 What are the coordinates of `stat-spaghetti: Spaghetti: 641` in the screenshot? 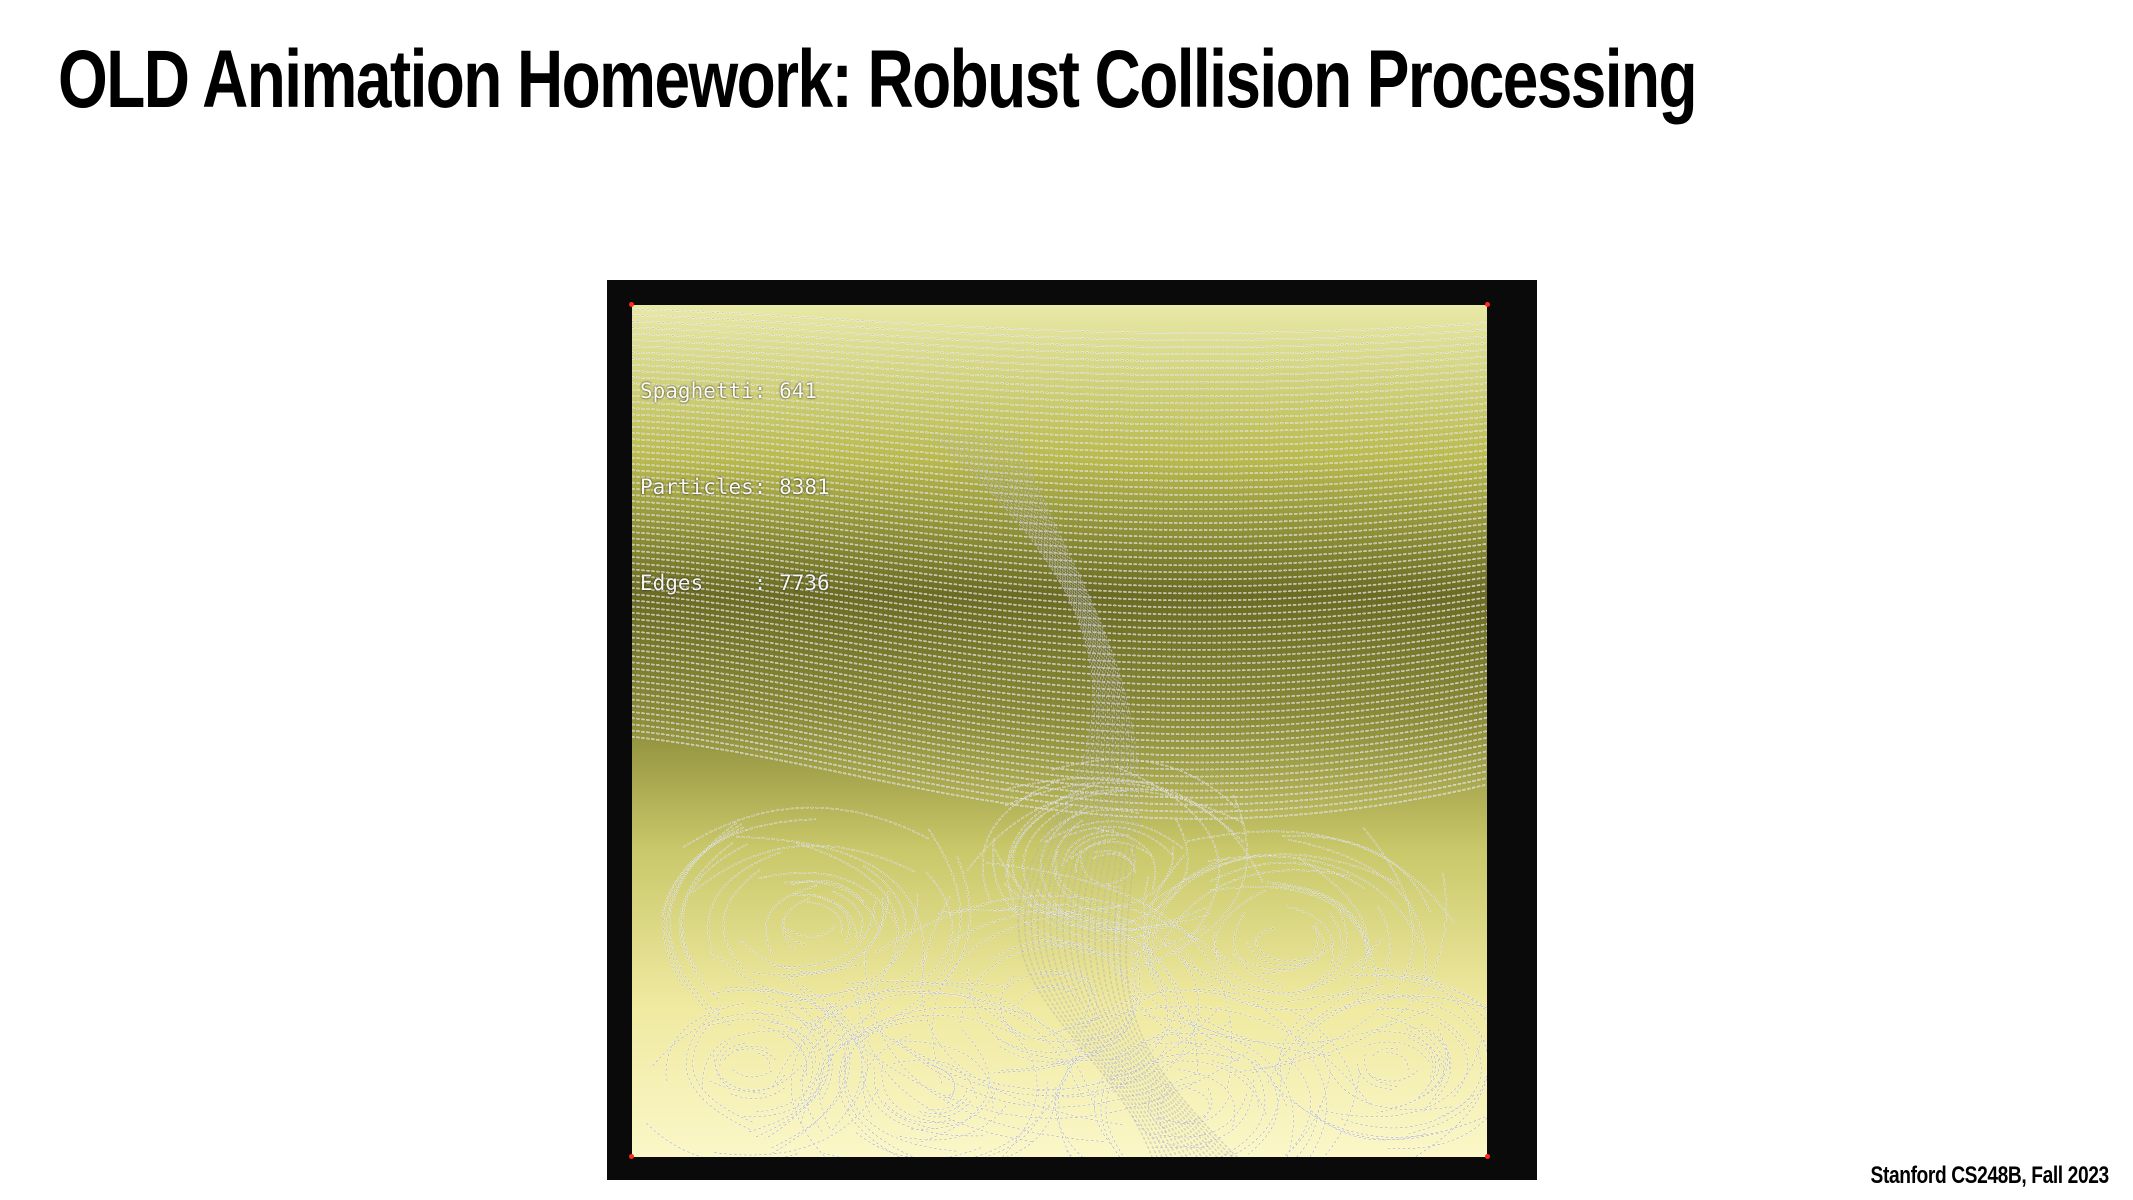 It's located at (729, 391).